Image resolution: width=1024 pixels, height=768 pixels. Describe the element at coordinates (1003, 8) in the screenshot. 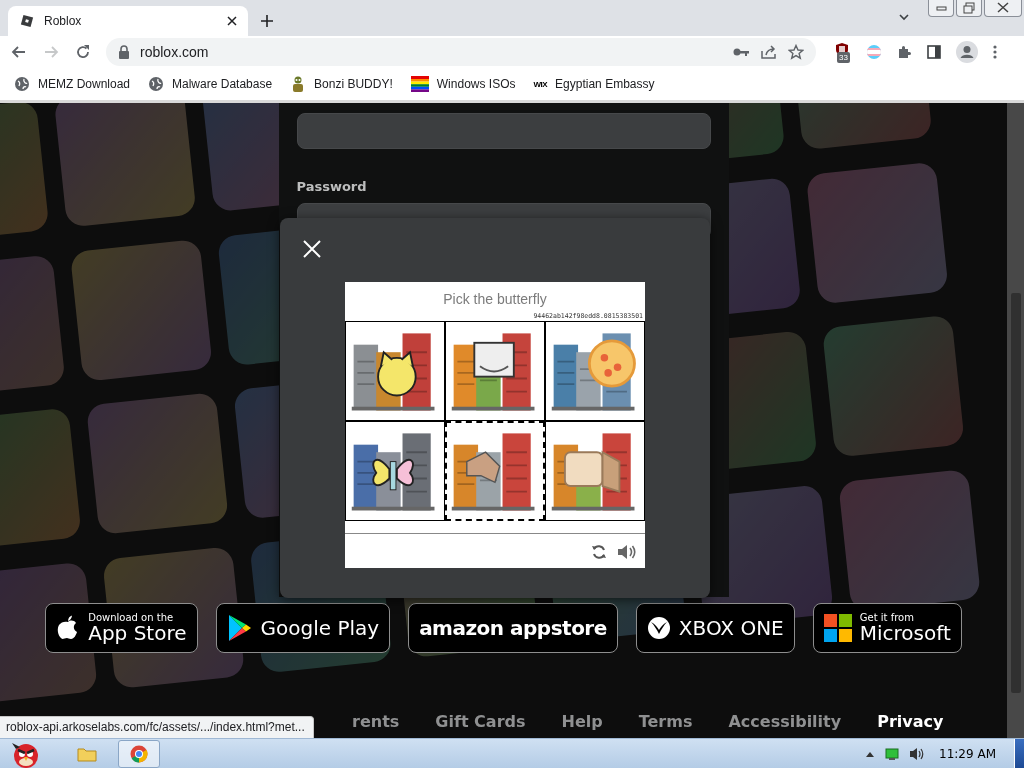

I see `close-window-icon` at that location.